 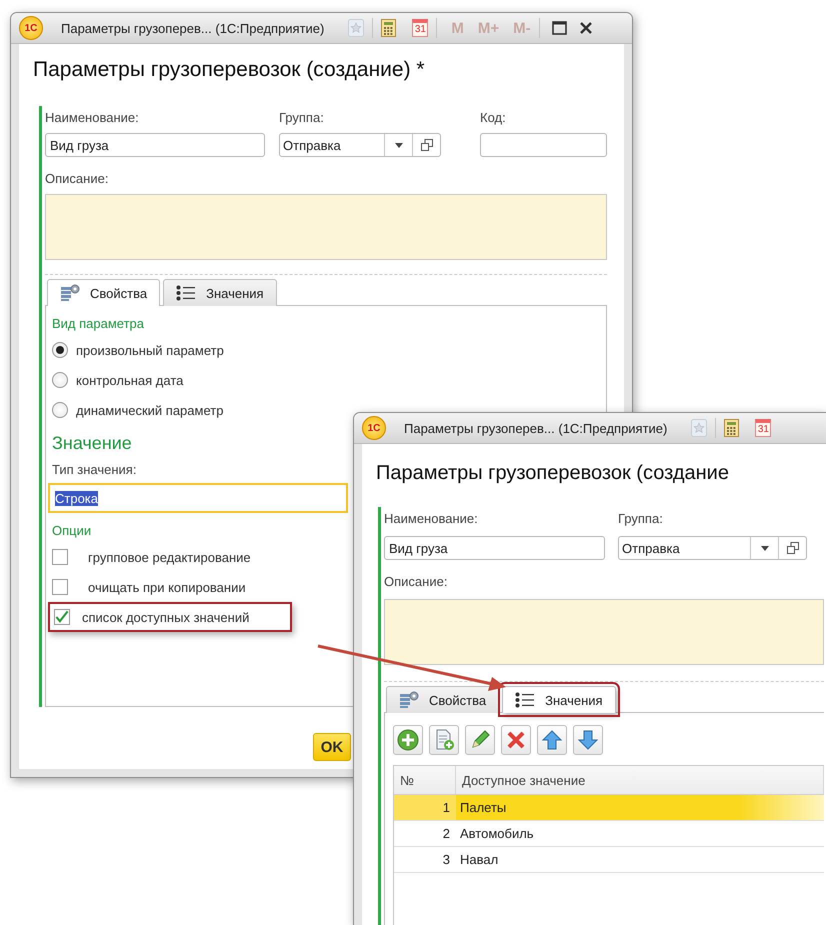 I want to click on radio-label: динамический параметр, so click(x=150, y=410).